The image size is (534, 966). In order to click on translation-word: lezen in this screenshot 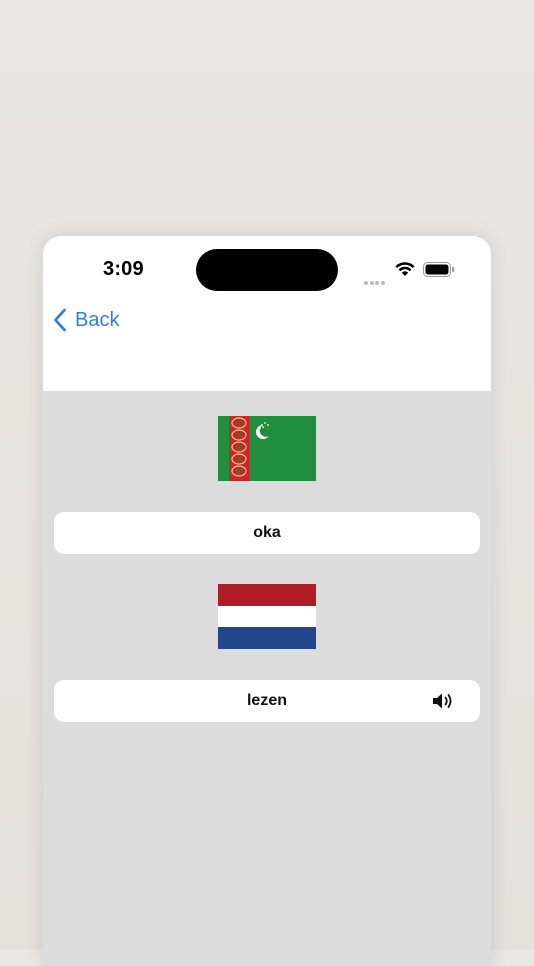, I will do `click(266, 700)`.